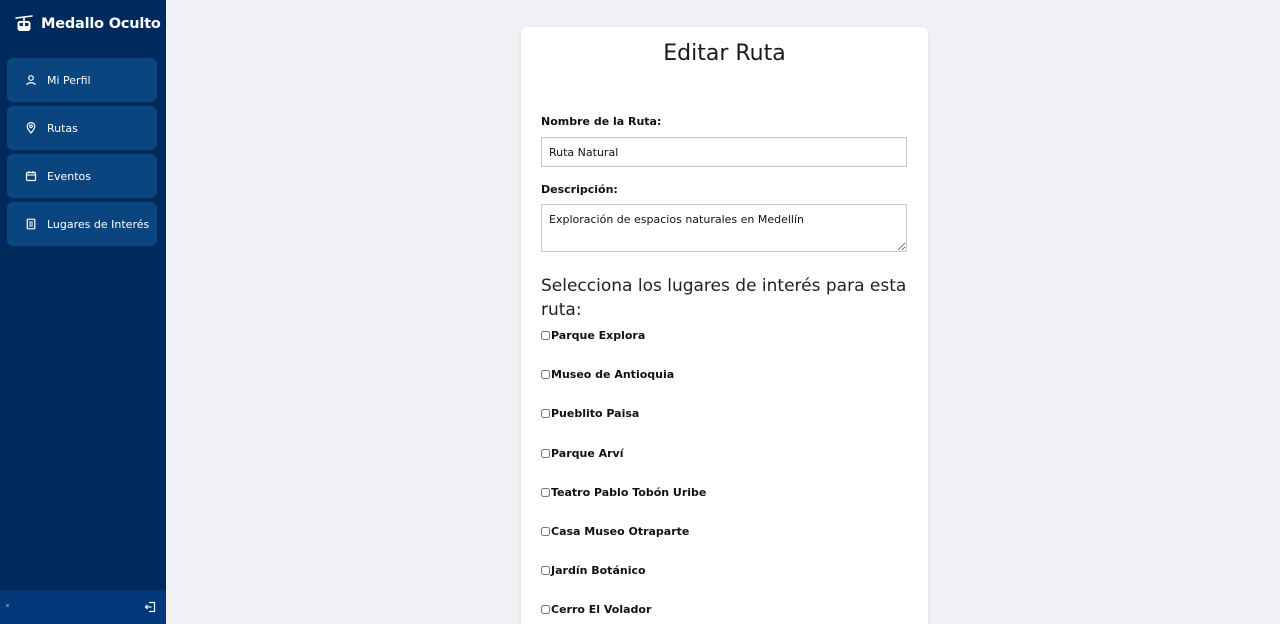 This screenshot has height=624, width=1280. What do you see at coordinates (98, 224) in the screenshot?
I see `sidebar-item-label: Lugares de Interés` at bounding box center [98, 224].